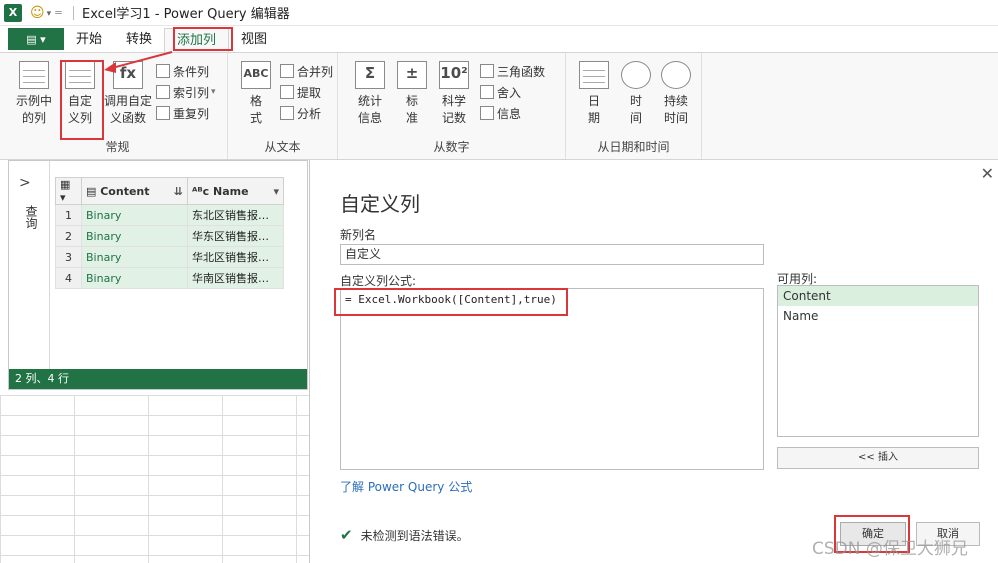 The height and width of the screenshot is (563, 998). I want to click on calendar-icon, so click(594, 75).